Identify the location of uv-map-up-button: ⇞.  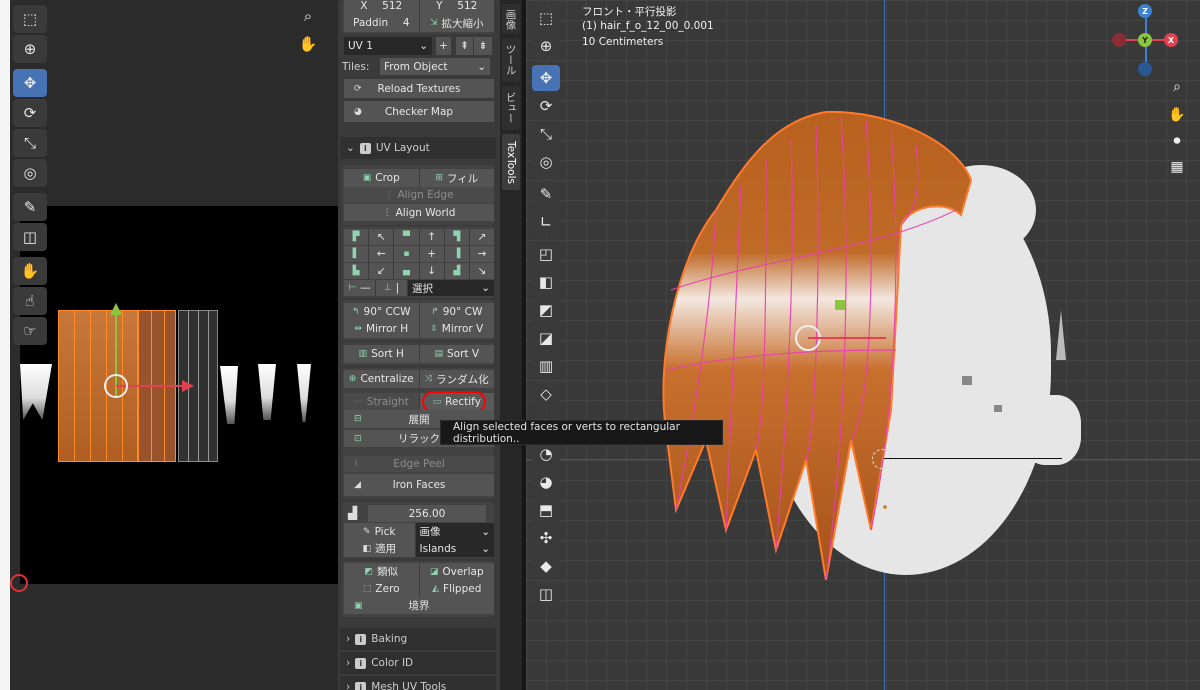
(465, 46).